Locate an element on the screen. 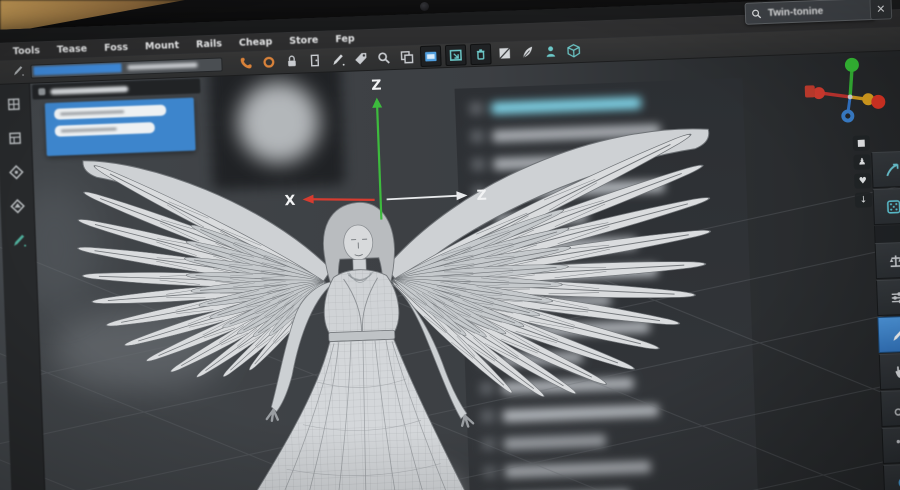  search-input is located at coordinates (817, 11).